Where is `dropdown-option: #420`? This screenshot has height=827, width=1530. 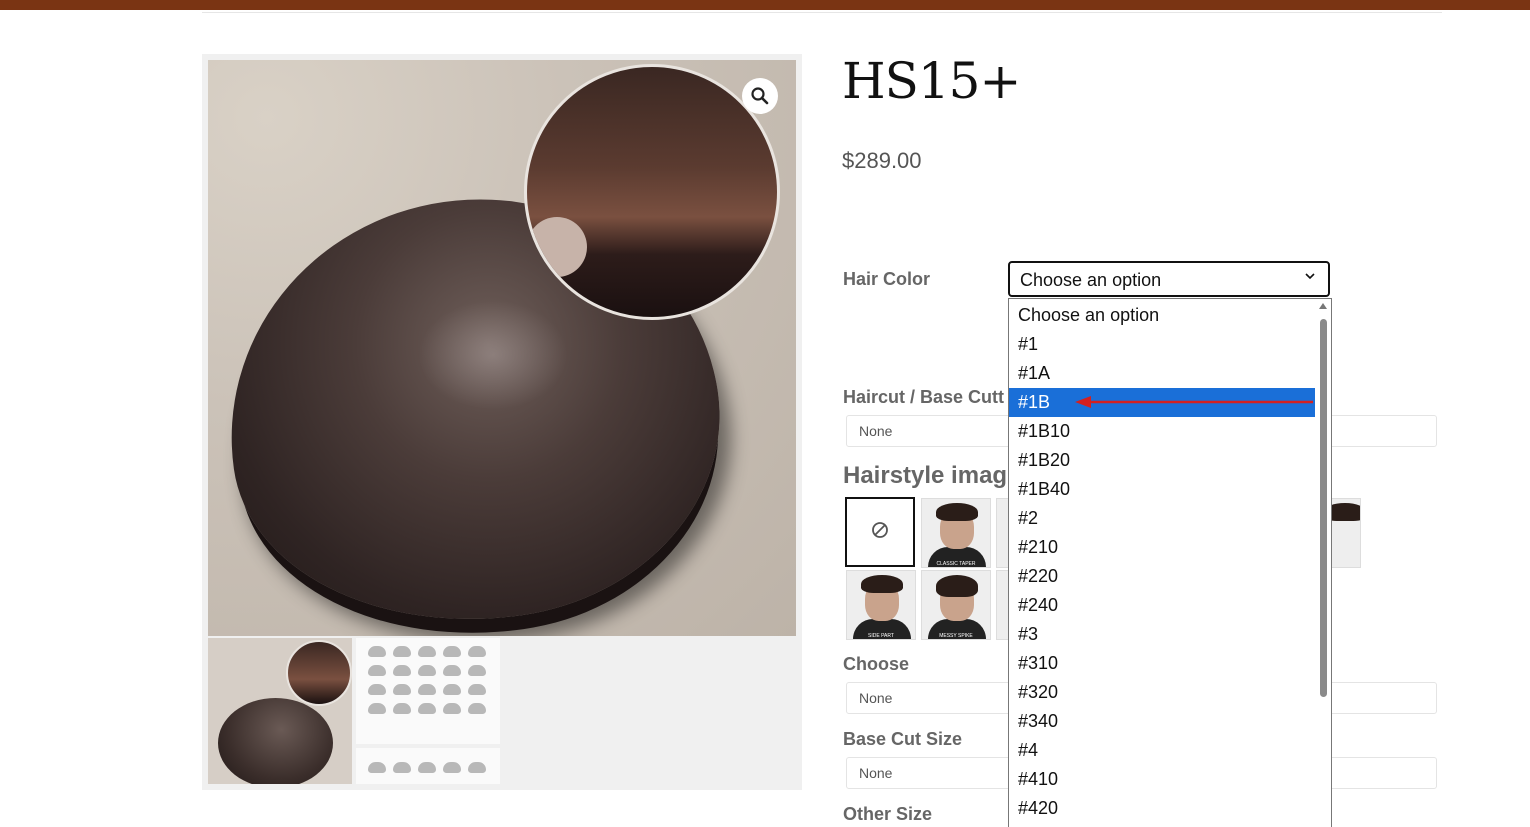
dropdown-option: #420 is located at coordinates (1162, 808).